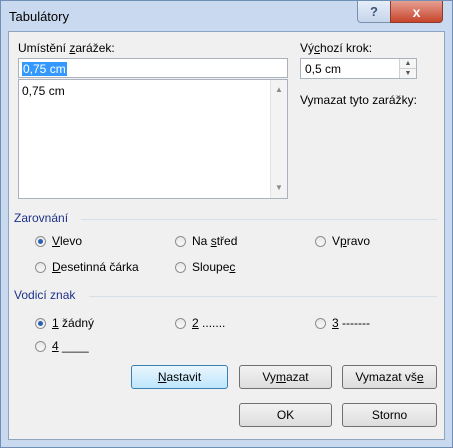  I want to click on radio-label: Vpravo, so click(351, 241).